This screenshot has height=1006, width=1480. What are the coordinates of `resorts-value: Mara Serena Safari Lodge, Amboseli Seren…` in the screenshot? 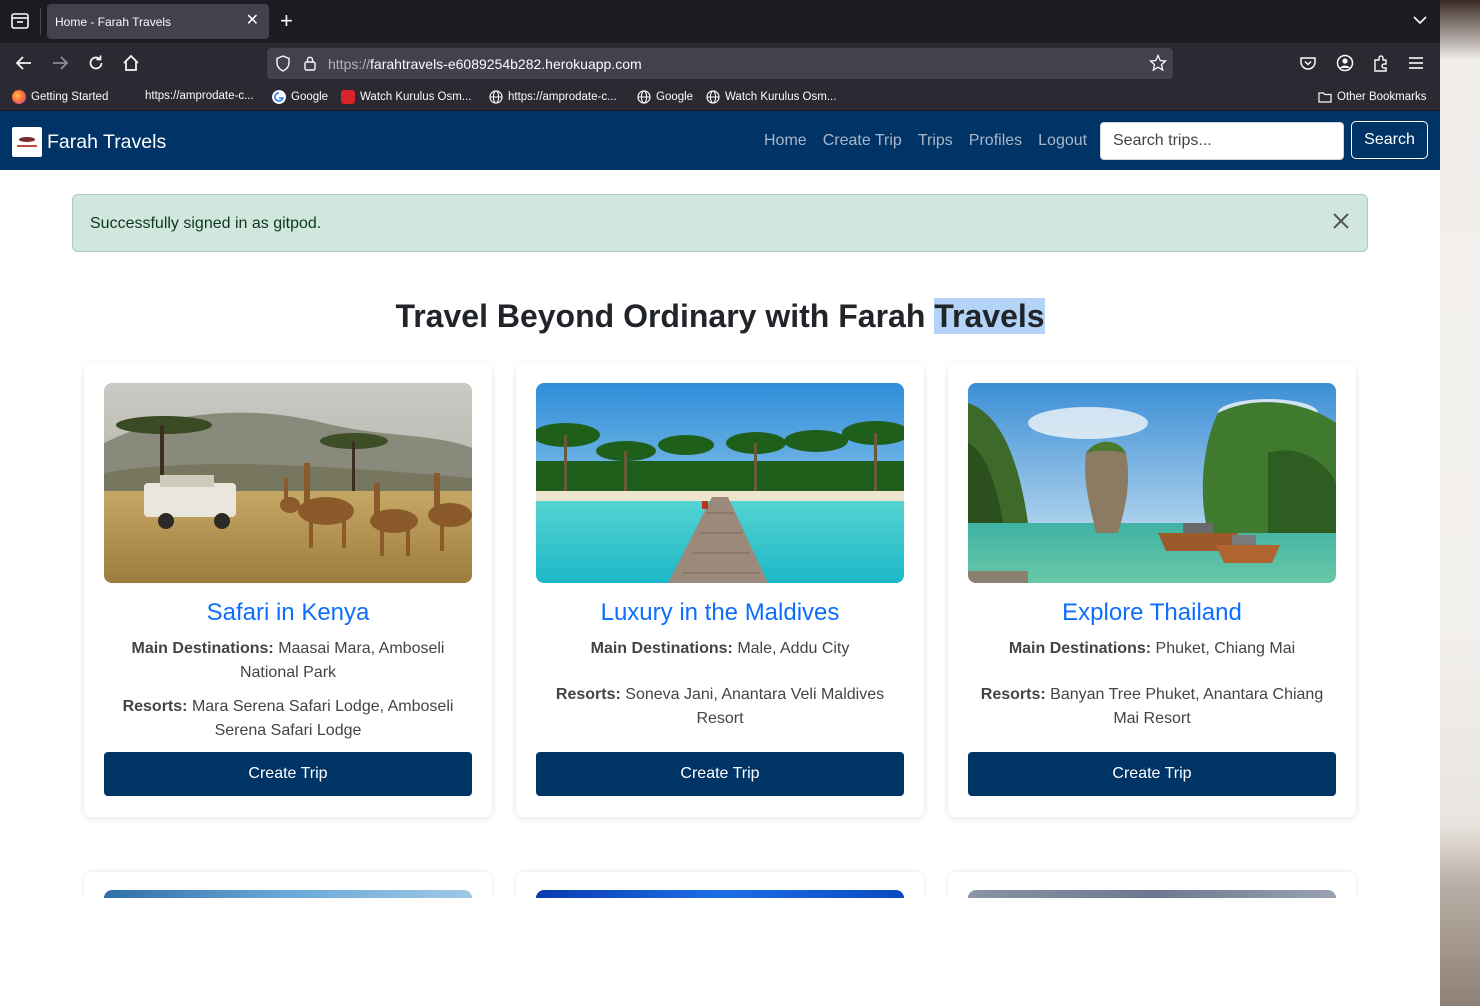 It's located at (322, 718).